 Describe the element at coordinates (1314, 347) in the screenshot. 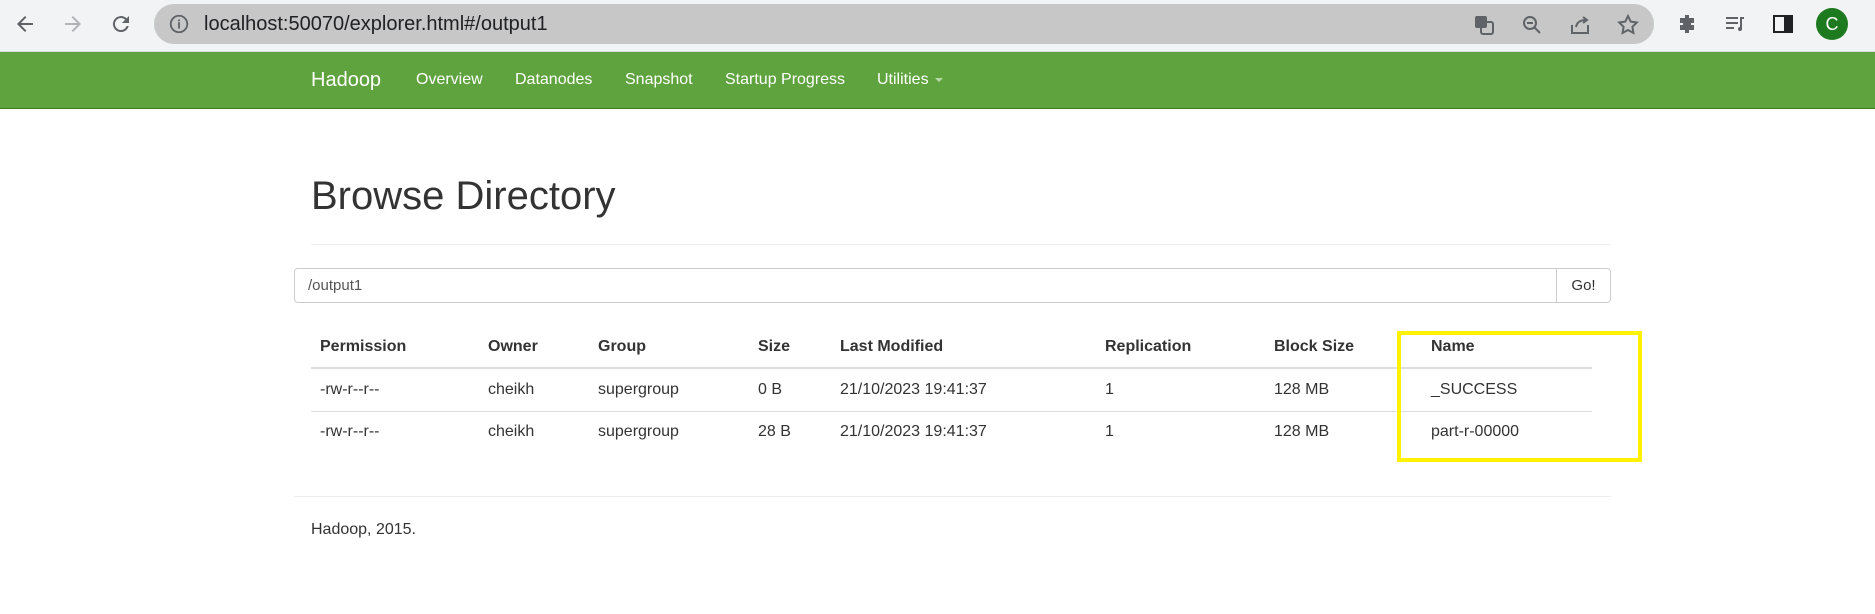

I see `header-block-size: Block Size` at that location.